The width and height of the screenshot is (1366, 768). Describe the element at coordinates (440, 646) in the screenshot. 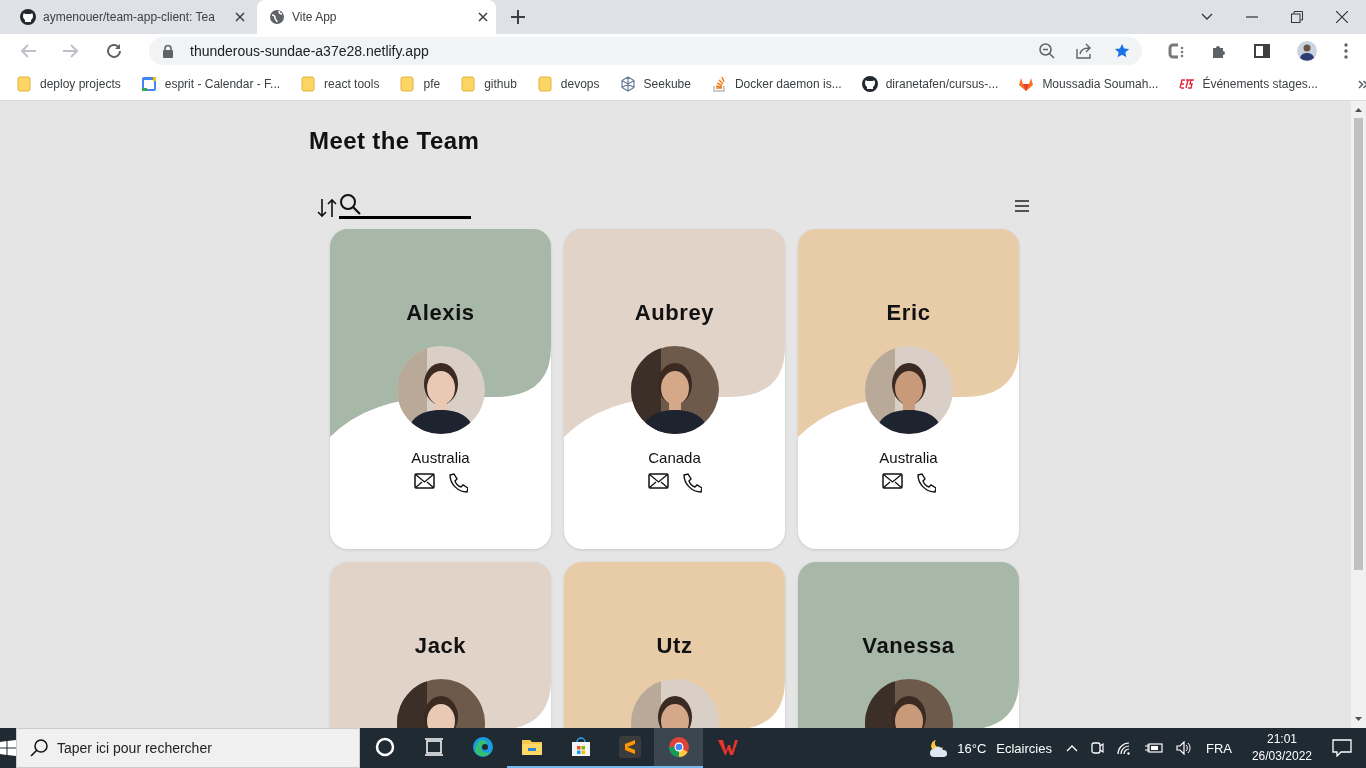

I see `member-name: Jack` at that location.